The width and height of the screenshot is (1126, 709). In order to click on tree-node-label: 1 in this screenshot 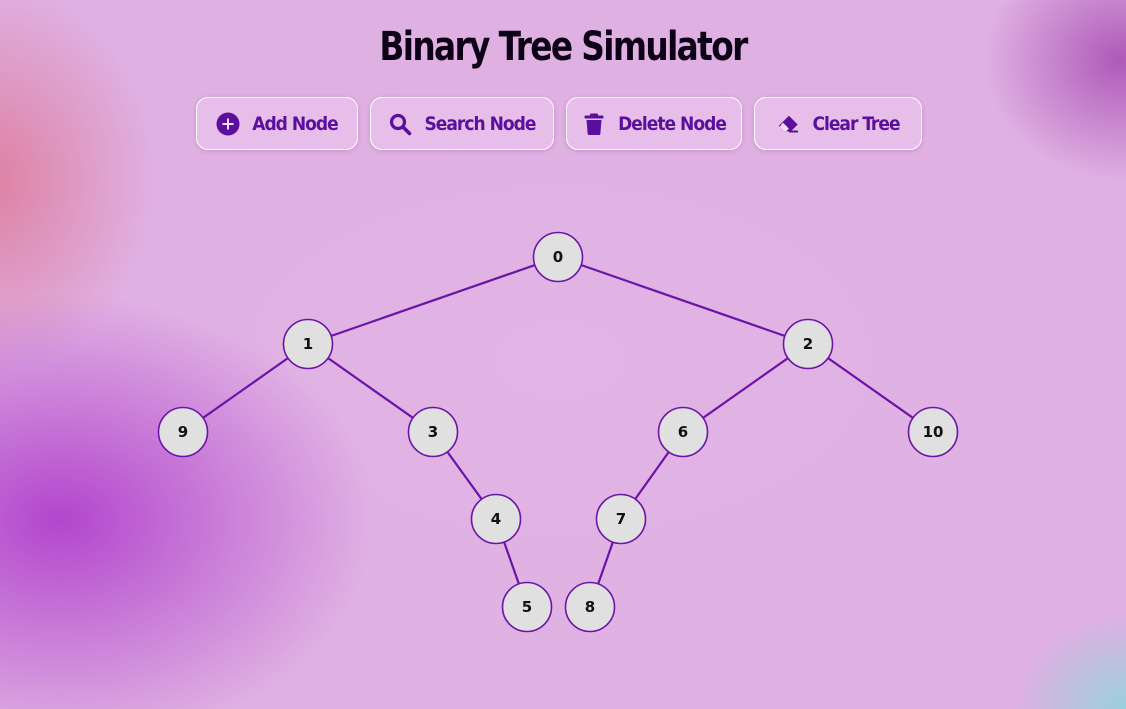, I will do `click(308, 344)`.